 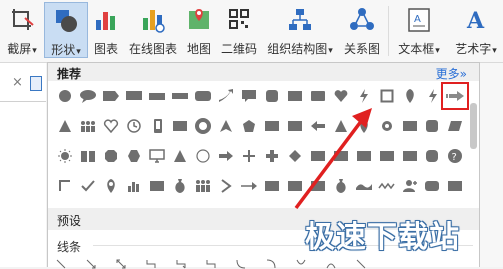 I want to click on shape-rounded-rect, so click(x=203, y=96).